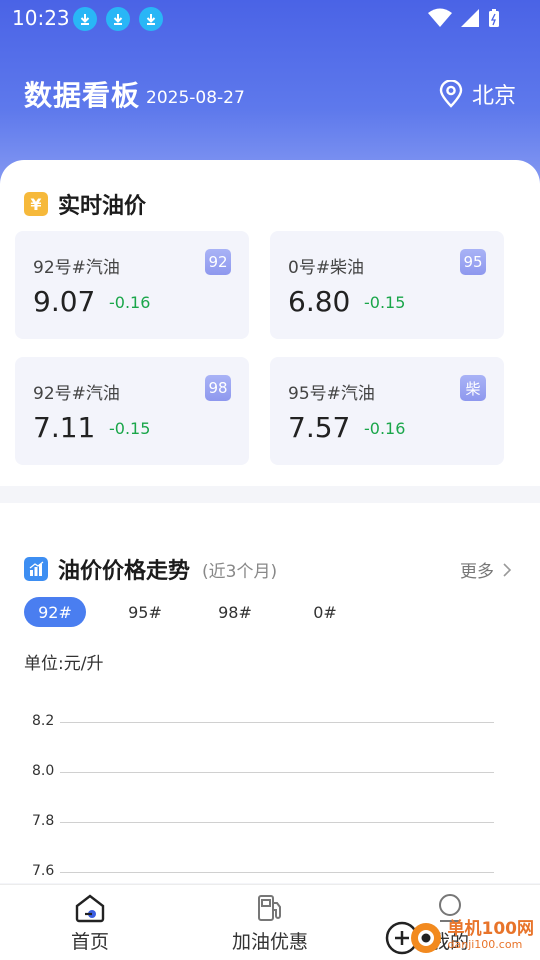 The image size is (540, 960). I want to click on wifi-icon, so click(440, 17).